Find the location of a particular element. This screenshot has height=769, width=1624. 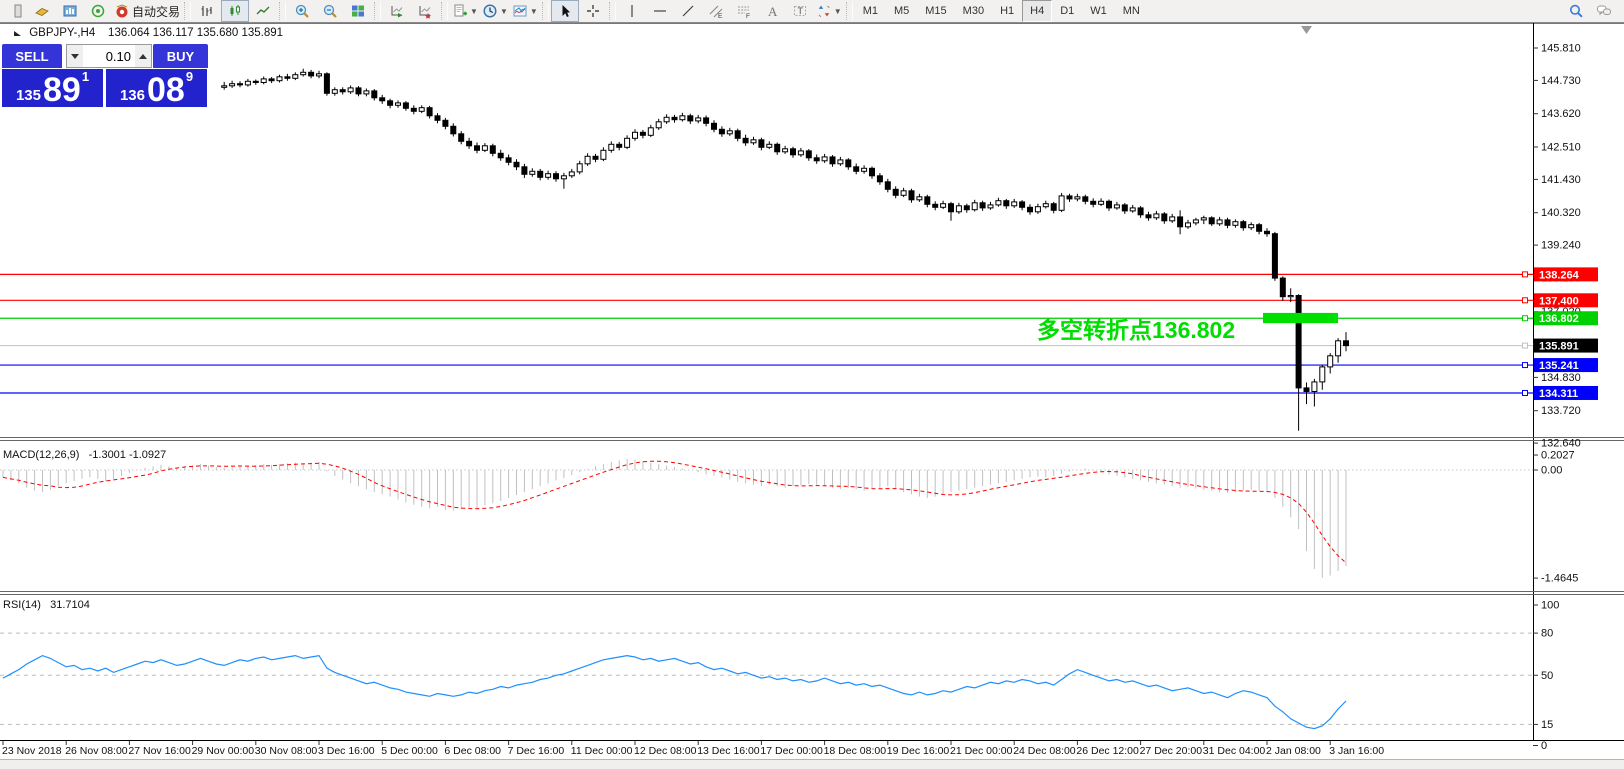

svg-text: 2 Jan 08:00 is located at coordinates (1293, 751).